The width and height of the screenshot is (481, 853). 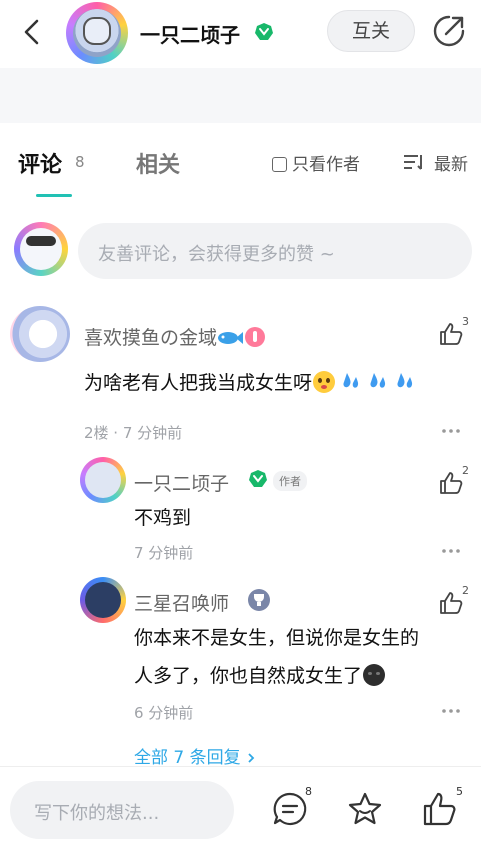 I want to click on reply-author-name: 三星召唤师, so click(x=181, y=602).